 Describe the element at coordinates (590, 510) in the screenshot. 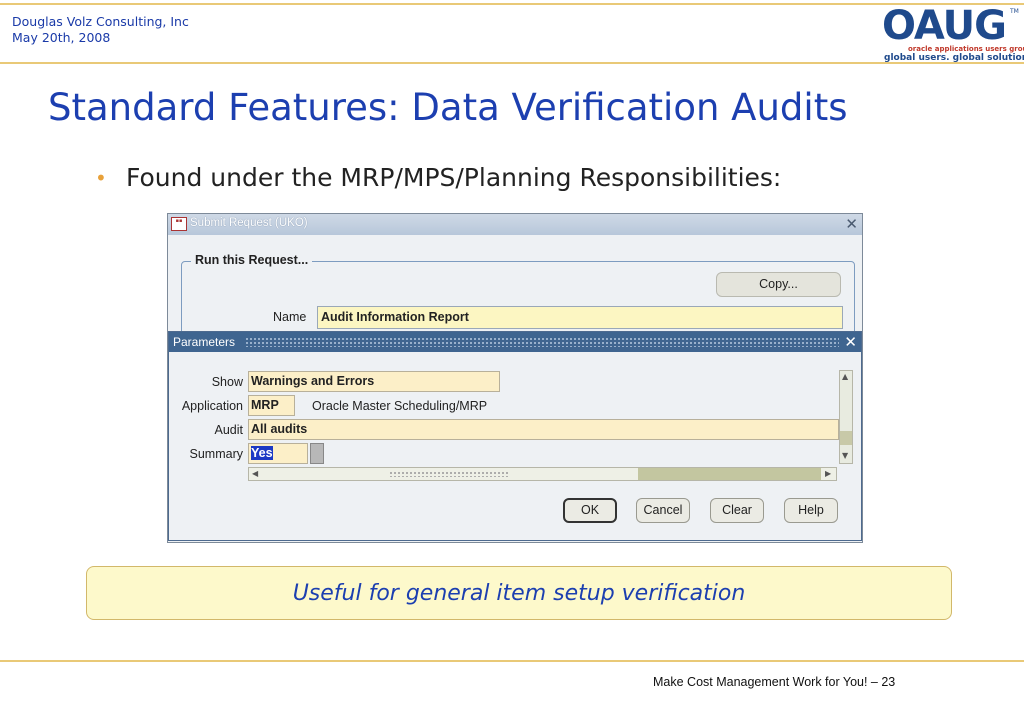

I see `ok-button: OK` at that location.